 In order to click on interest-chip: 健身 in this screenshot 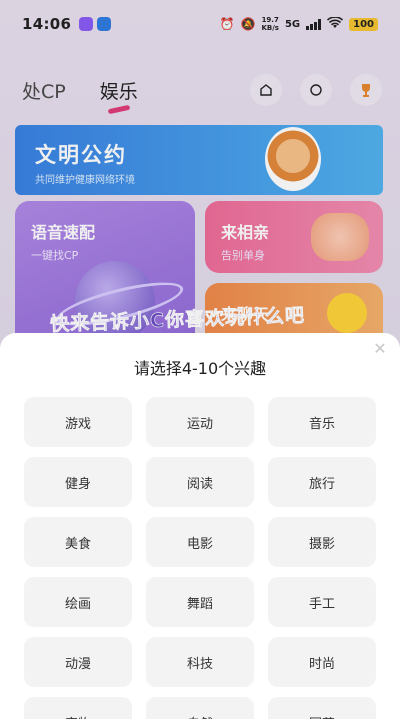, I will do `click(78, 482)`.